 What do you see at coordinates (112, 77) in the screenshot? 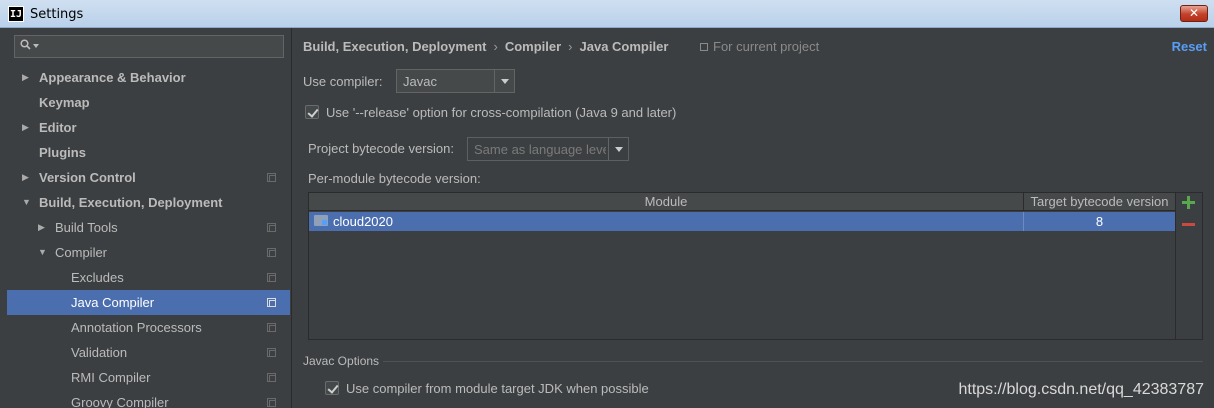
I see `sidebar-item-label: Appearance & Behavior` at bounding box center [112, 77].